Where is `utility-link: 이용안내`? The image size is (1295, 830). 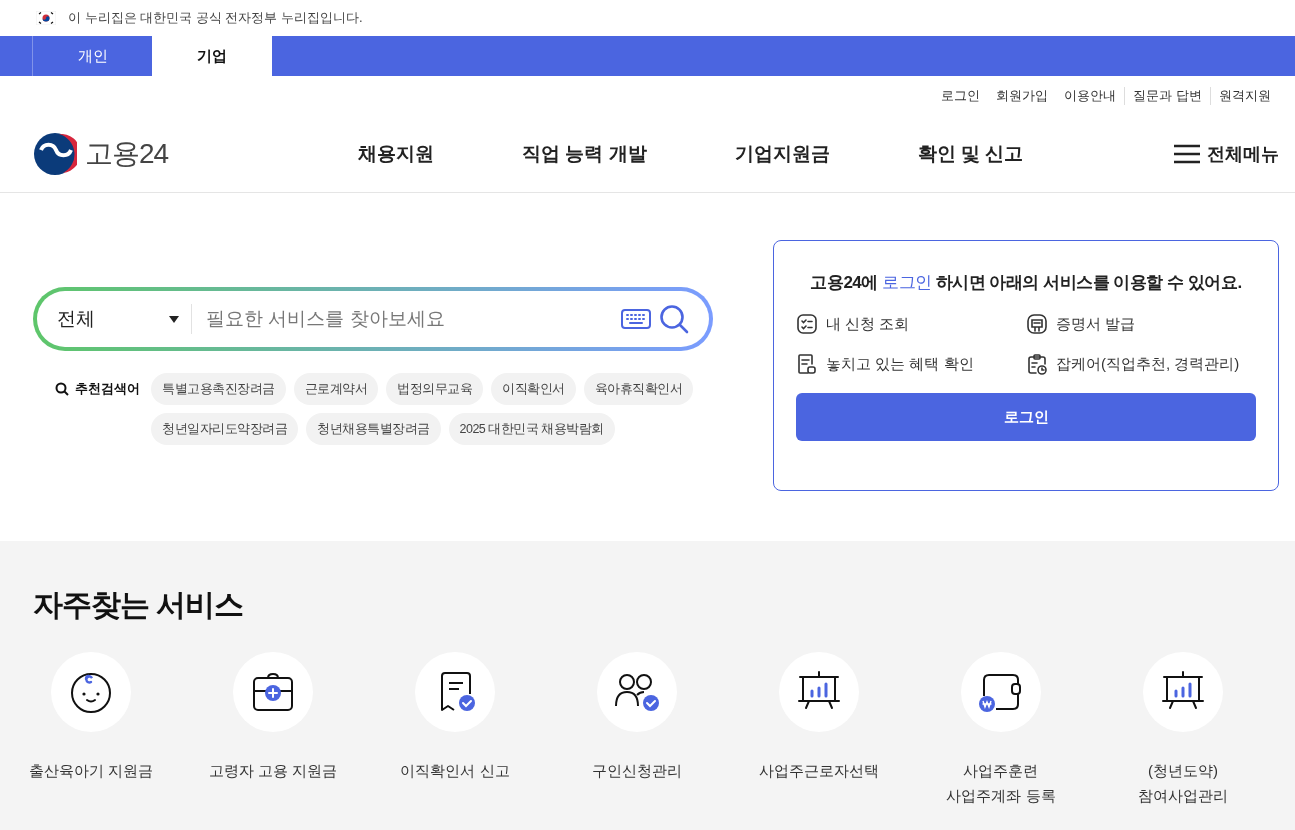 utility-link: 이용안내 is located at coordinates (1090, 96).